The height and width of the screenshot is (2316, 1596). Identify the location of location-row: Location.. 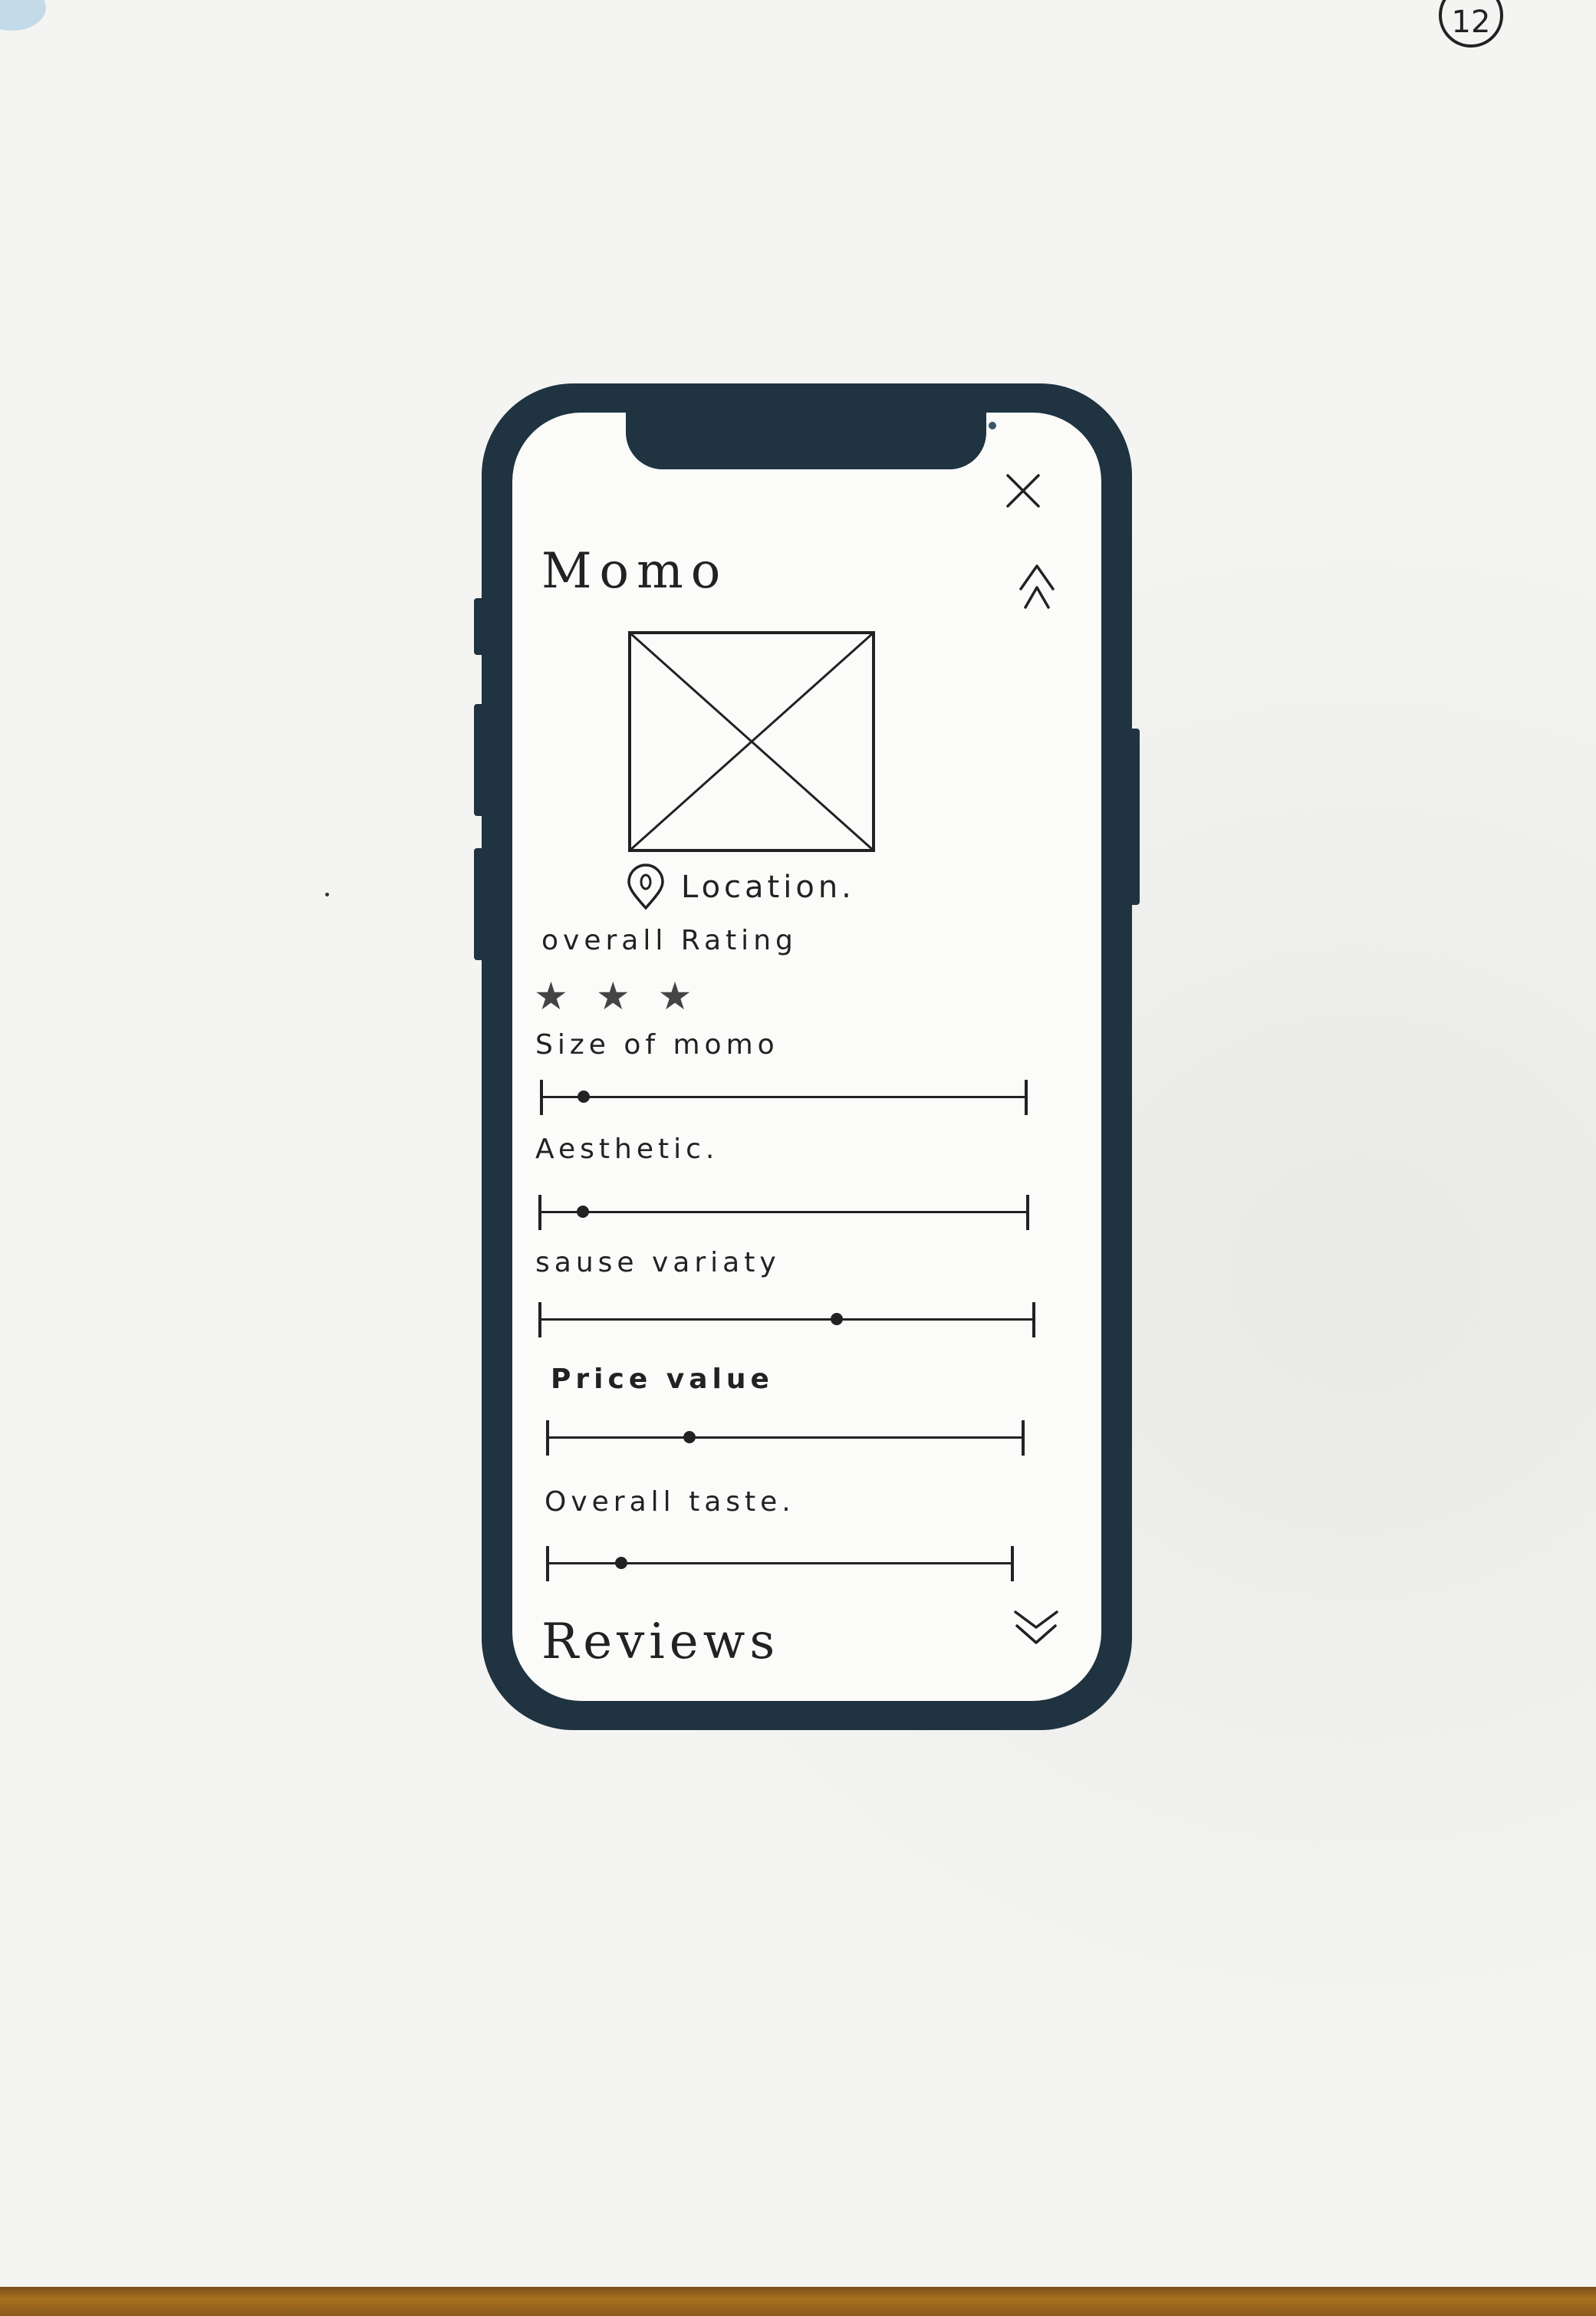
(739, 887).